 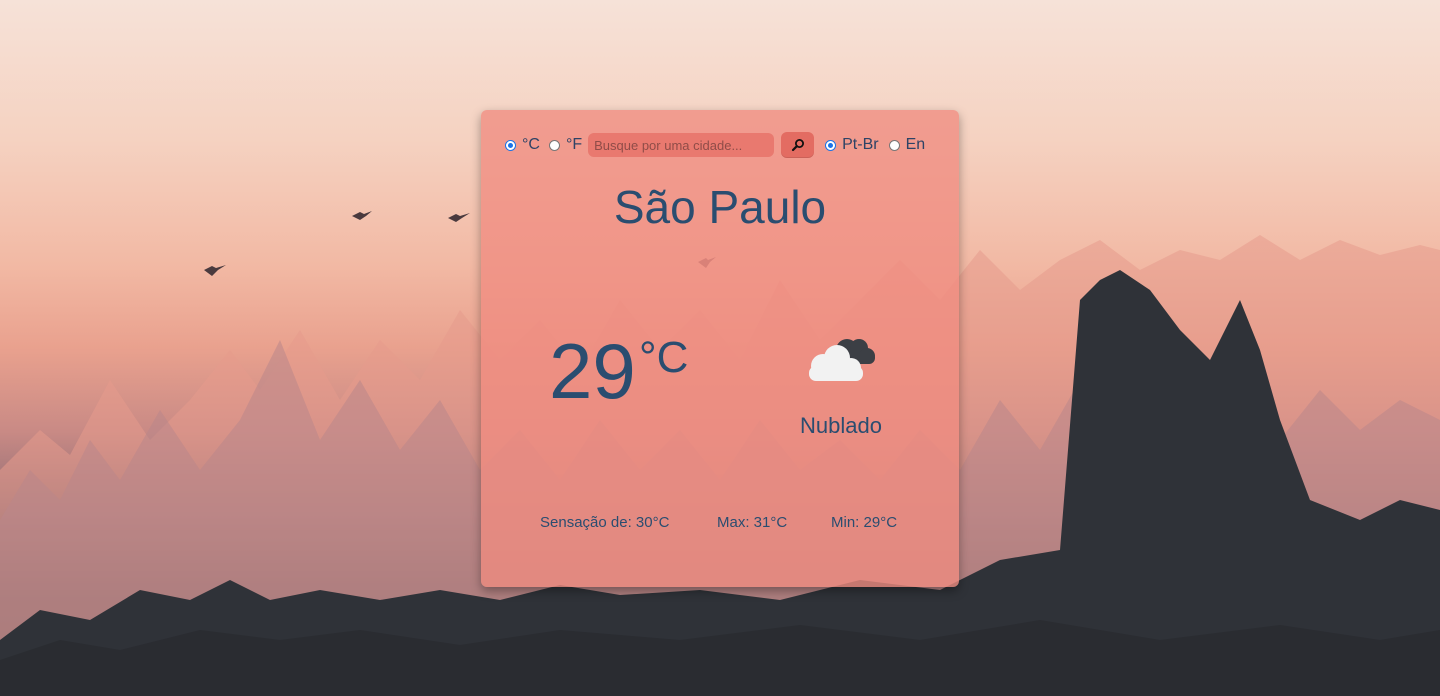 What do you see at coordinates (592, 371) in the screenshot?
I see `temperature-value: 29` at bounding box center [592, 371].